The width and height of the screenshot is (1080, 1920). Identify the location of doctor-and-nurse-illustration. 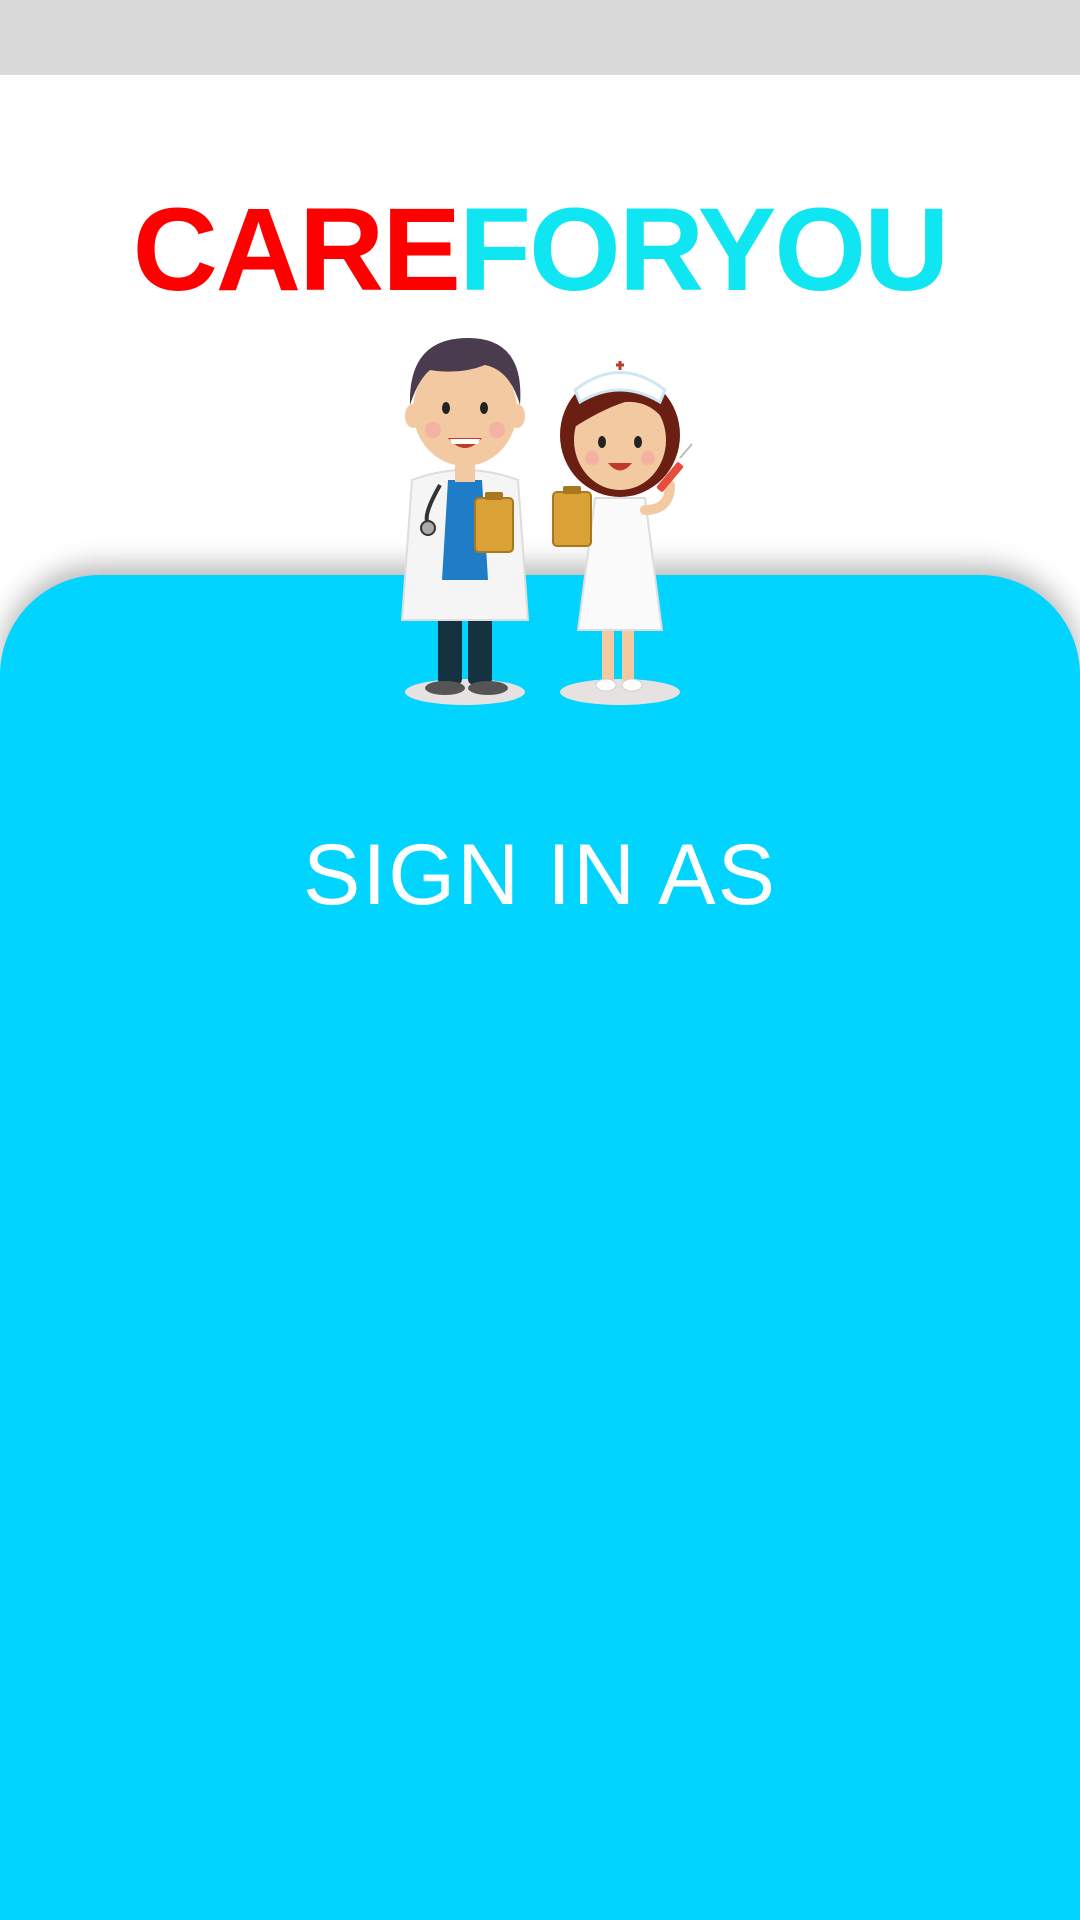
(546, 521).